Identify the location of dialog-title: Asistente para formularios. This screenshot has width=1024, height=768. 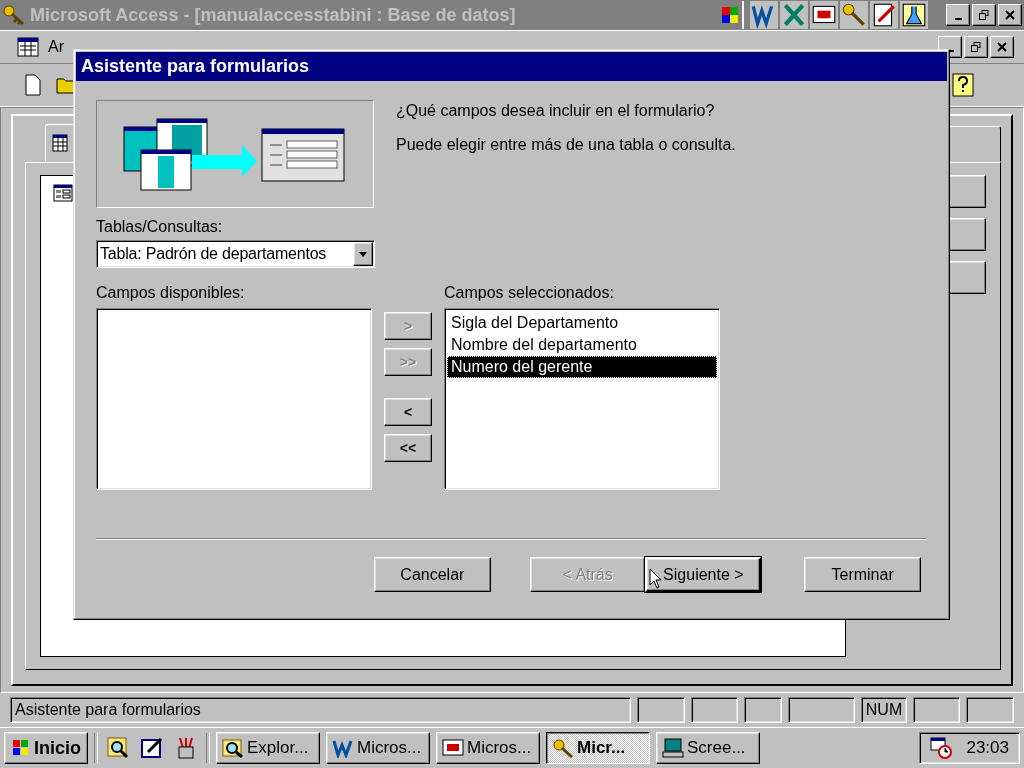
(511, 66).